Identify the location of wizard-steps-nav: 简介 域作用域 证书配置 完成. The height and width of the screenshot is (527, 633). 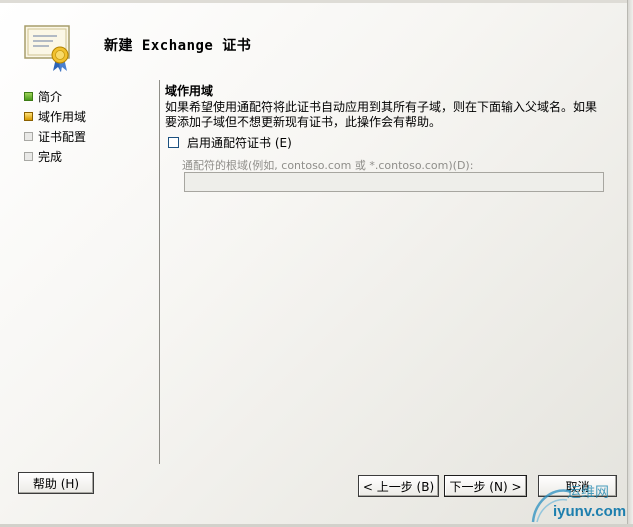
(89, 126).